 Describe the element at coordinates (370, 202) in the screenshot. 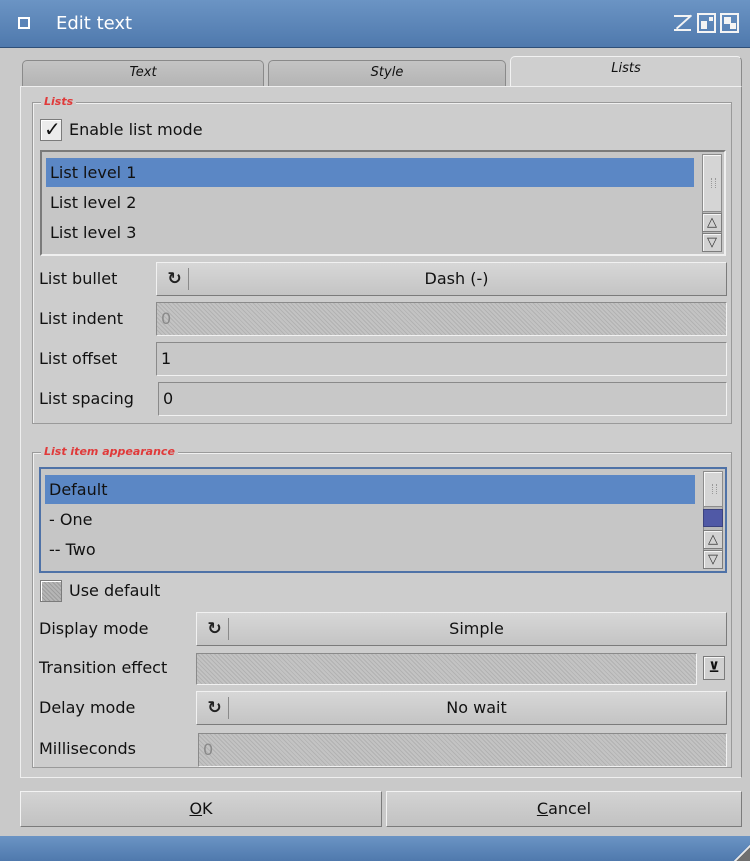

I see `list-item: List level 2` at that location.